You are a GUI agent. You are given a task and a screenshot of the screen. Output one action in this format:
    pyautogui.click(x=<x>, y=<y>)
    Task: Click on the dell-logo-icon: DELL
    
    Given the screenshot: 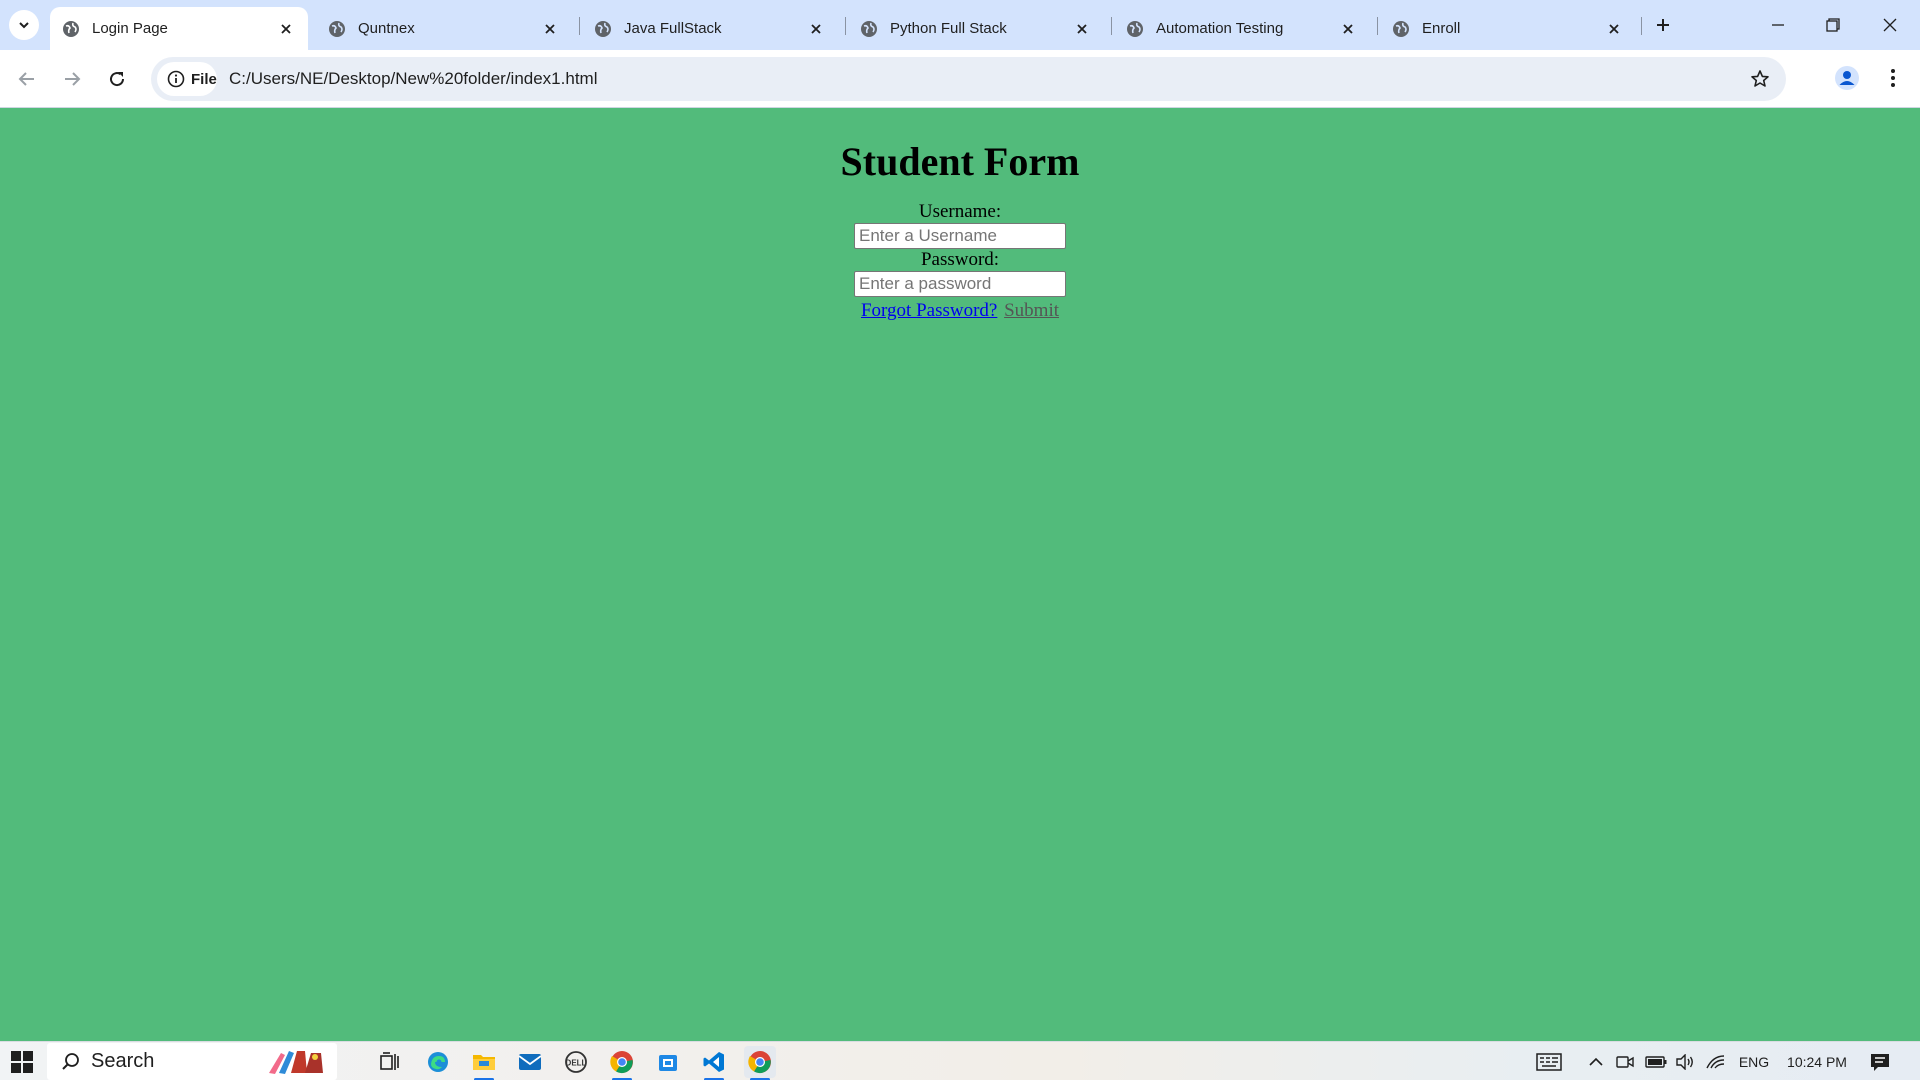 What is the action you would take?
    pyautogui.click(x=576, y=1062)
    